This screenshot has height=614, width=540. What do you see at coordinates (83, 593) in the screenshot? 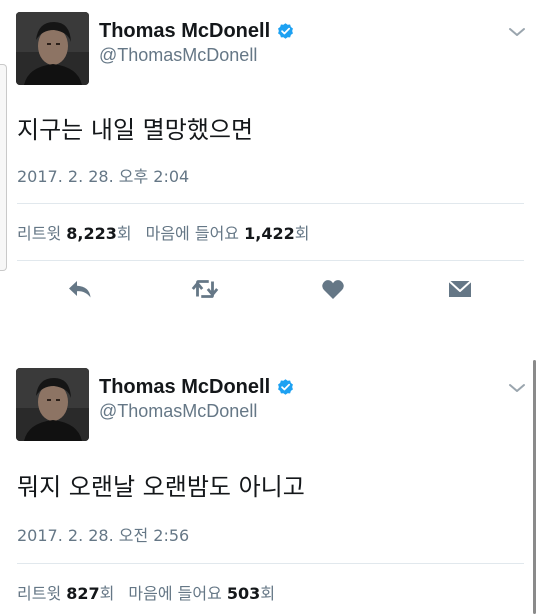
I see `retweets-count: 827` at bounding box center [83, 593].